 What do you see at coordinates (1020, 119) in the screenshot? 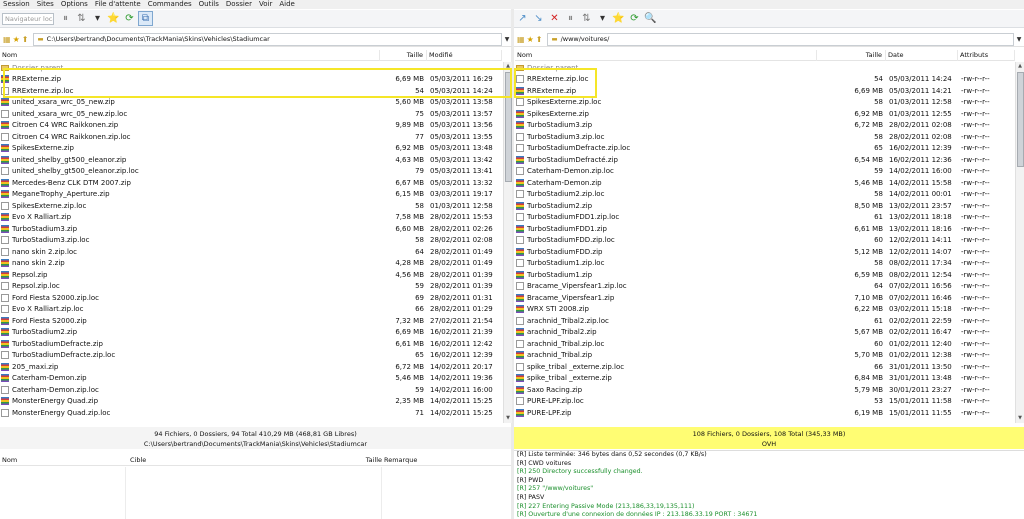
I see `remote-scroll-thumb` at bounding box center [1020, 119].